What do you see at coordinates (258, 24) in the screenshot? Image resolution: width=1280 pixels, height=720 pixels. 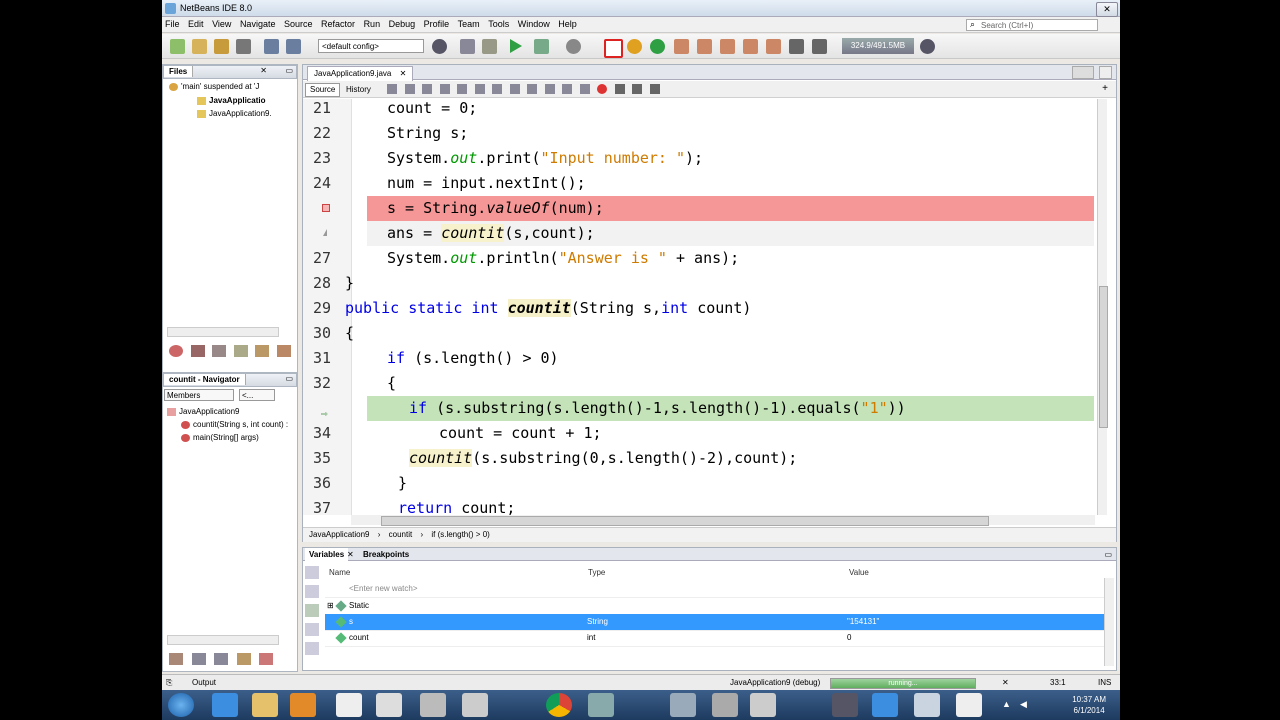 I see `menu-navigate: Navigate` at bounding box center [258, 24].